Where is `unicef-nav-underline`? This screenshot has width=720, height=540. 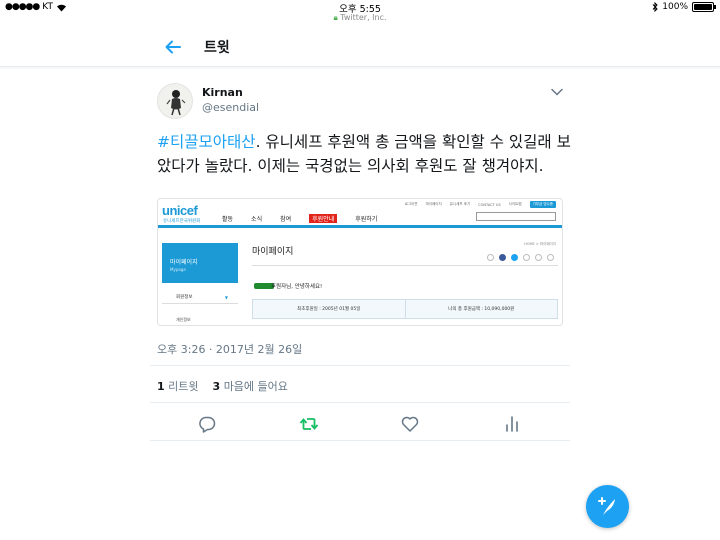
unicef-nav-underline is located at coordinates (360, 226).